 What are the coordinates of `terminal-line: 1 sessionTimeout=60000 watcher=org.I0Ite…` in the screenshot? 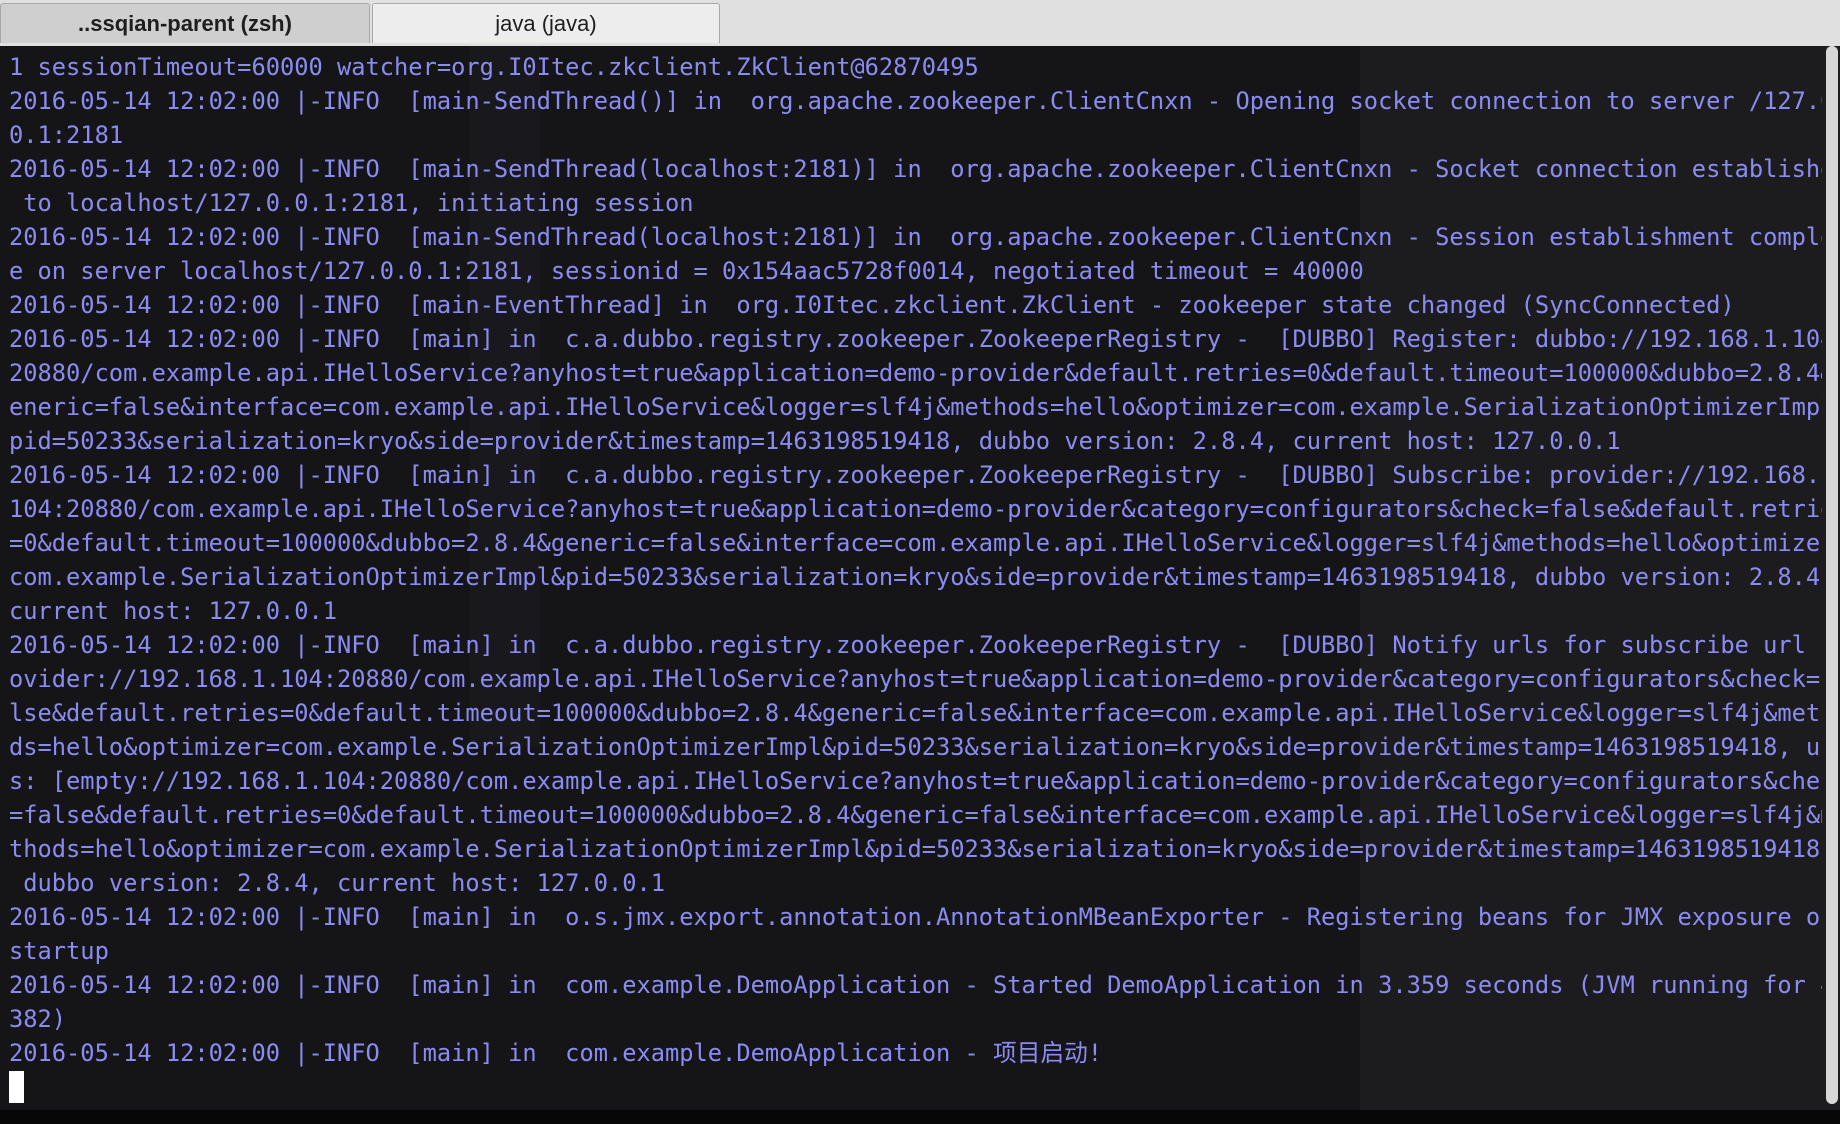 It's located at (494, 67).